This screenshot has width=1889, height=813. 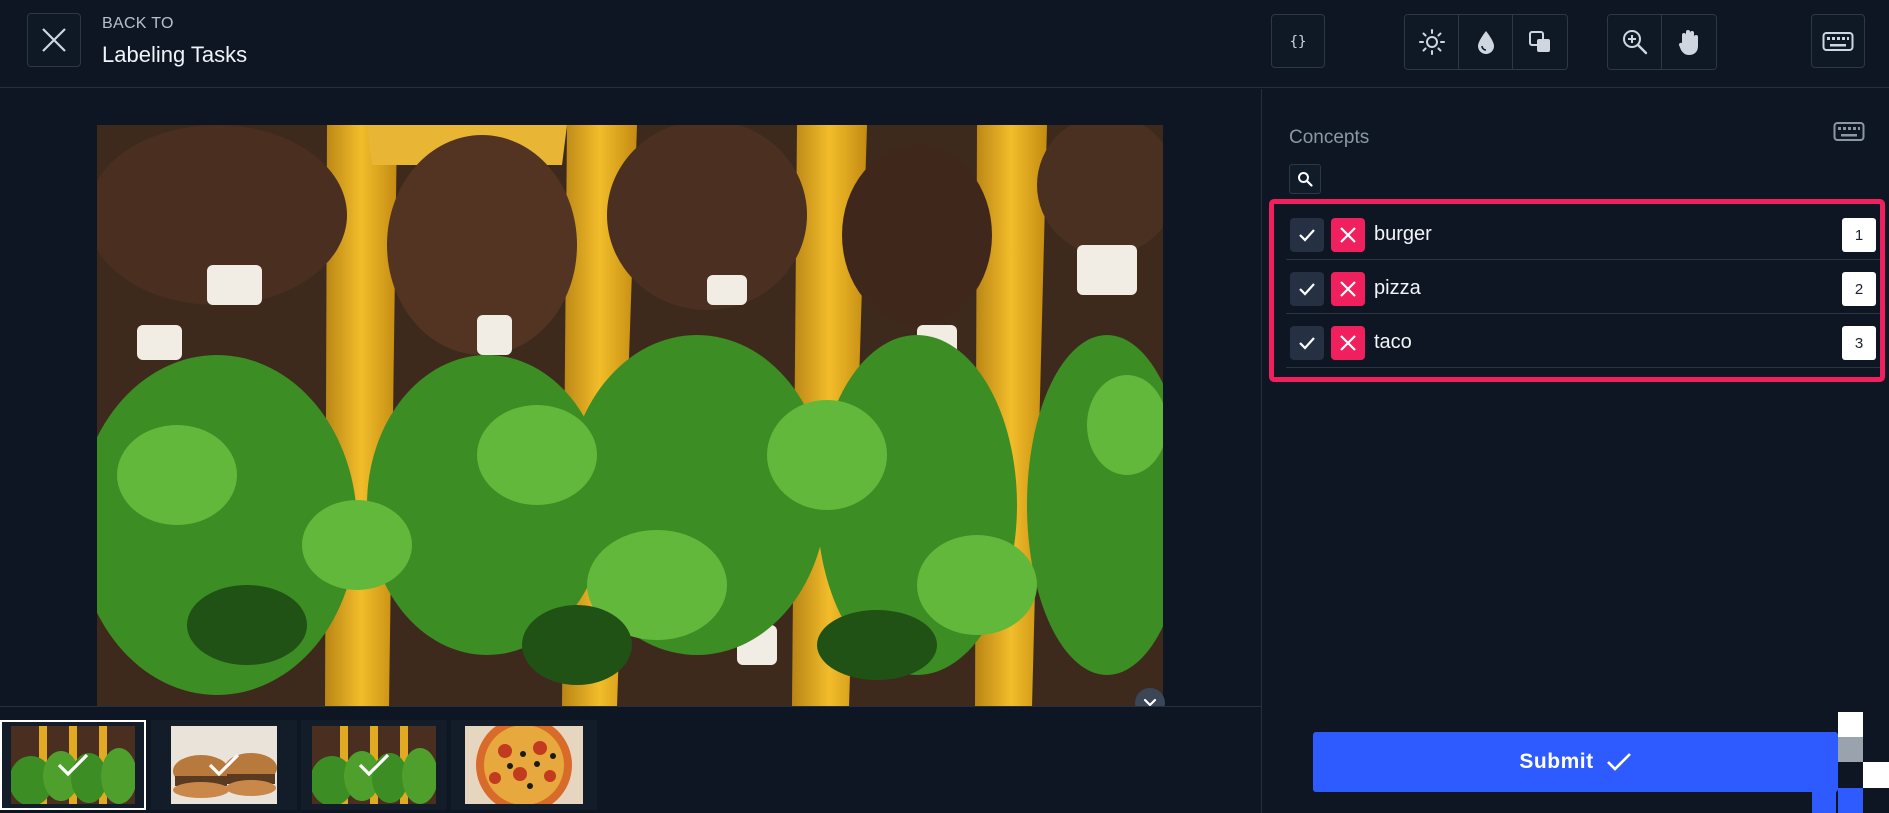 I want to click on concept-search-button, so click(x=1305, y=179).